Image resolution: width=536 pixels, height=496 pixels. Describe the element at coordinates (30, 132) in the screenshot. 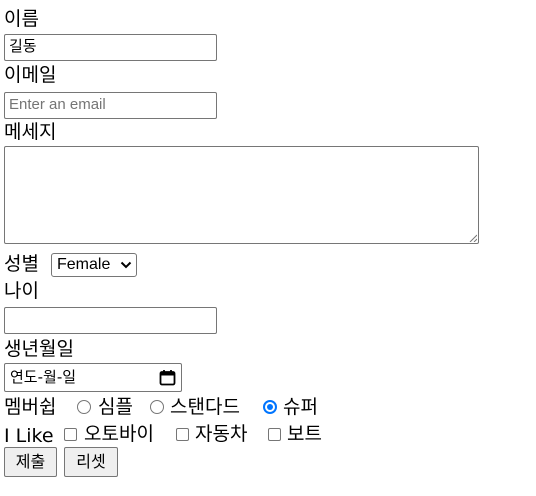

I see `message-label: 메세지` at that location.